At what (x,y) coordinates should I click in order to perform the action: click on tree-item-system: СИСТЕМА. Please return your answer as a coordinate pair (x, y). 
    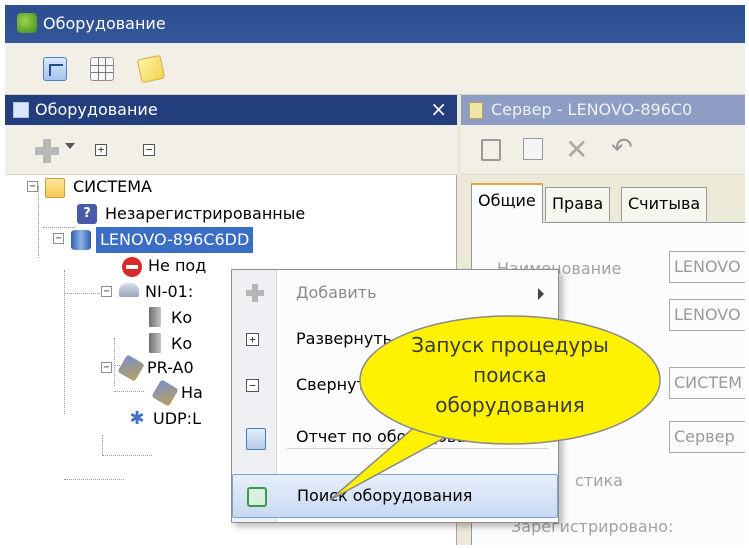
    Looking at the image, I should click on (112, 187).